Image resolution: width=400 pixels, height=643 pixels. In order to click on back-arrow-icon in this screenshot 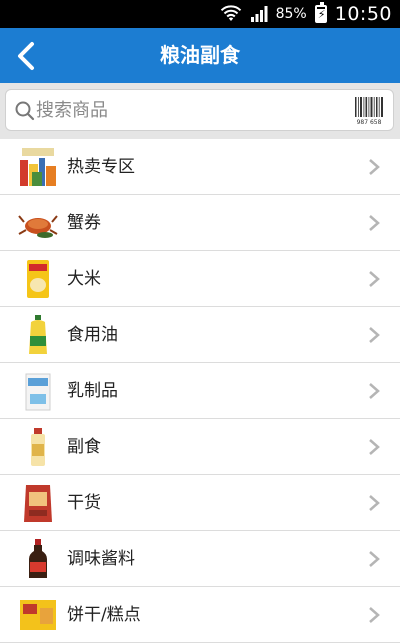, I will do `click(28, 56)`.